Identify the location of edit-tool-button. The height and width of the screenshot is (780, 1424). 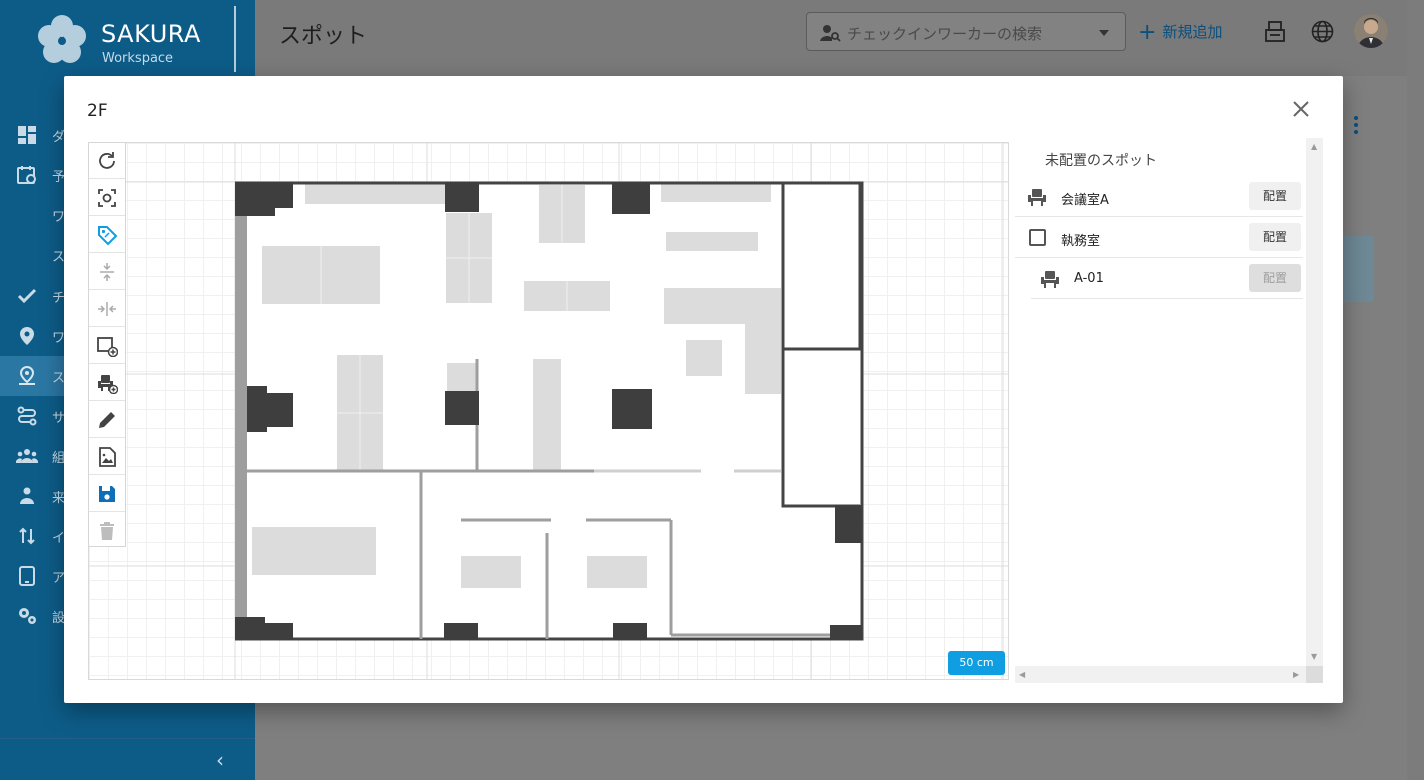
(107, 420).